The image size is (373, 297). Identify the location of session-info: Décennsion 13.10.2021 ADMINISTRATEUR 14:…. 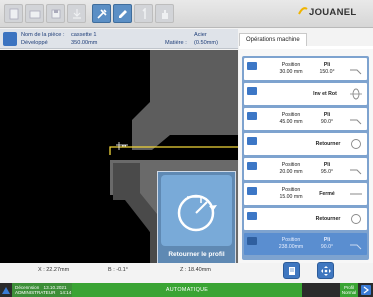
(42, 290).